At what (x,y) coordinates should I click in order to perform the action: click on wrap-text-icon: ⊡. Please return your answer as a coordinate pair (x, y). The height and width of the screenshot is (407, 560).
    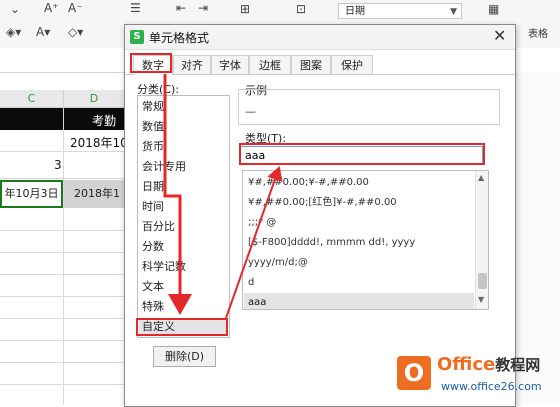
    Looking at the image, I should click on (301, 9).